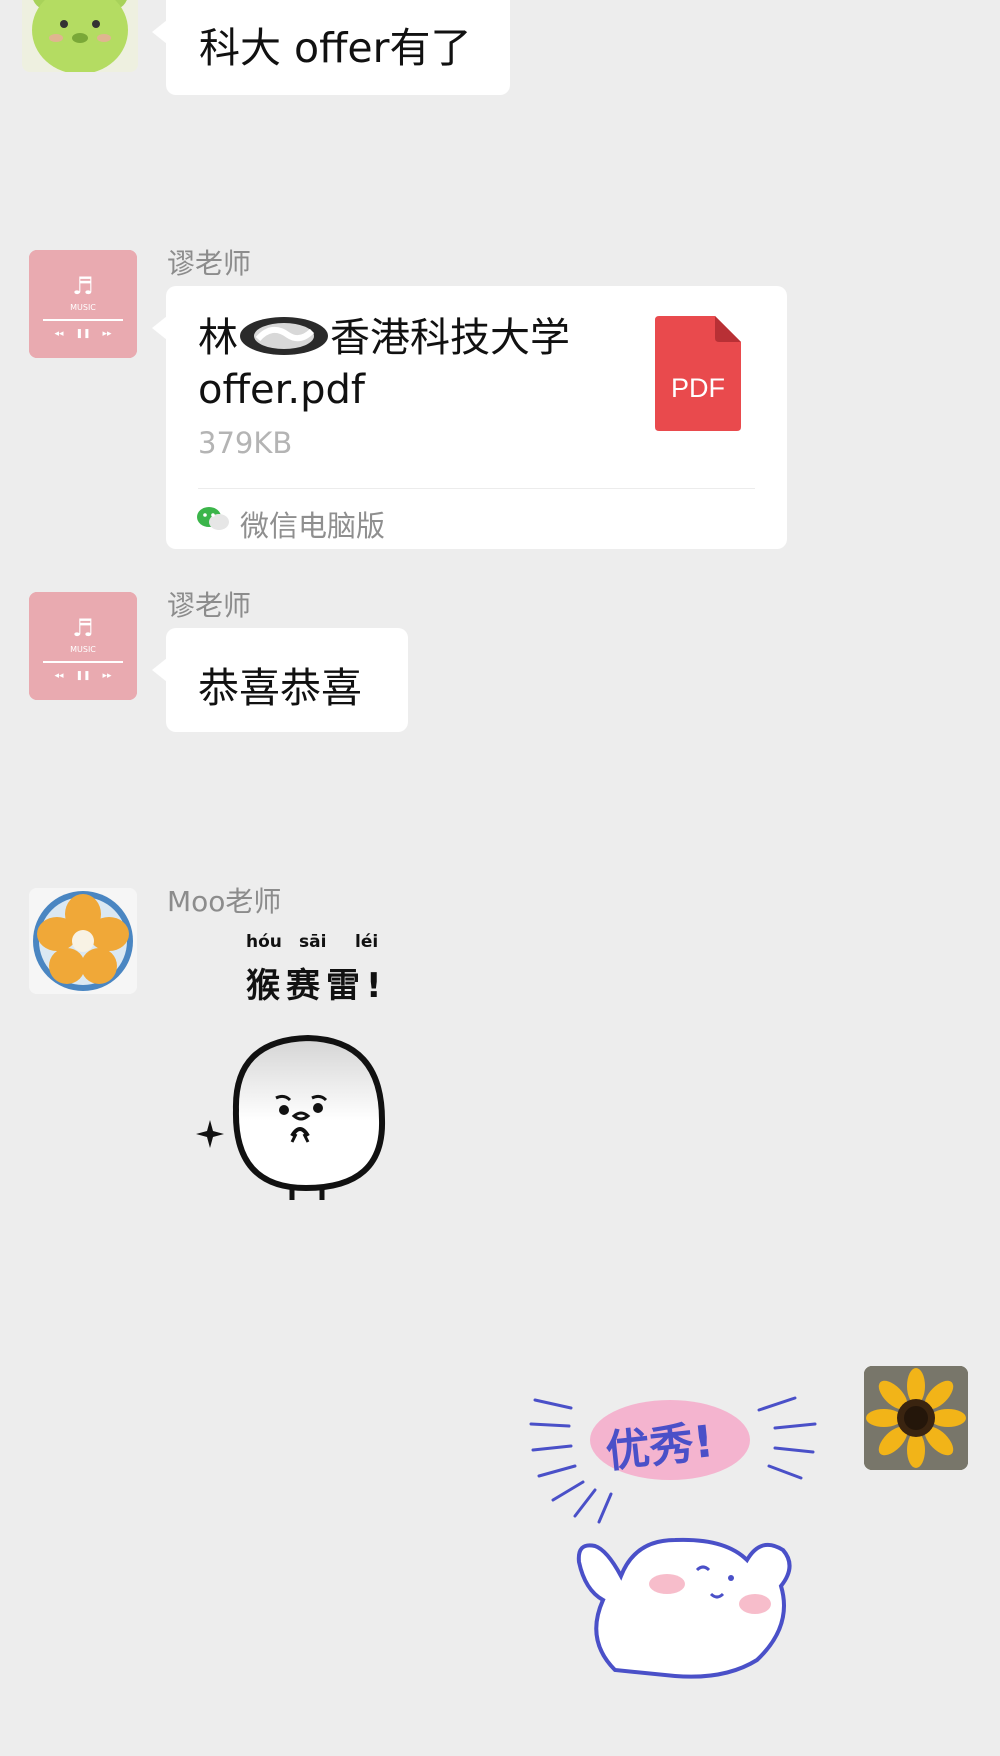  I want to click on avatar-green-bear, so click(80, 36).